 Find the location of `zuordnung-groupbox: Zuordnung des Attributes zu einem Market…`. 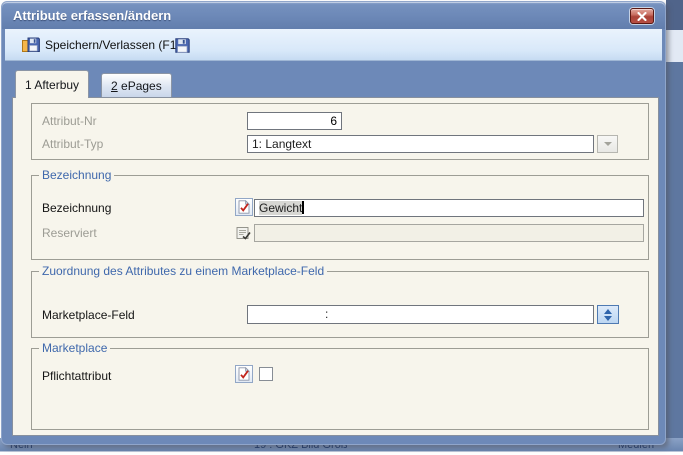

zuordnung-groupbox: Zuordnung des Attributes zu einem Market… is located at coordinates (340, 301).